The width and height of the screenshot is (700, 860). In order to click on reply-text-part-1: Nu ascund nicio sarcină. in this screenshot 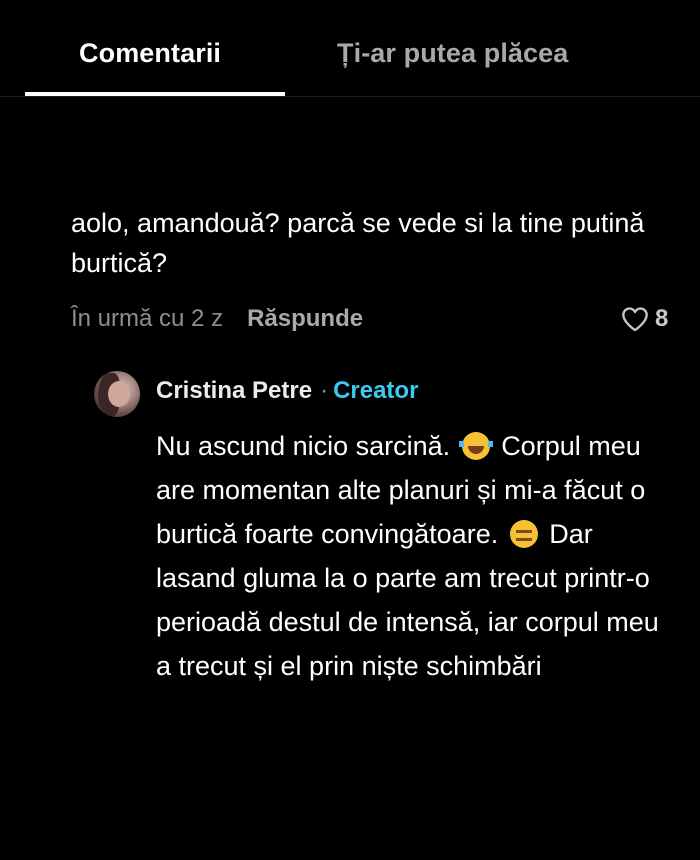, I will do `click(303, 446)`.